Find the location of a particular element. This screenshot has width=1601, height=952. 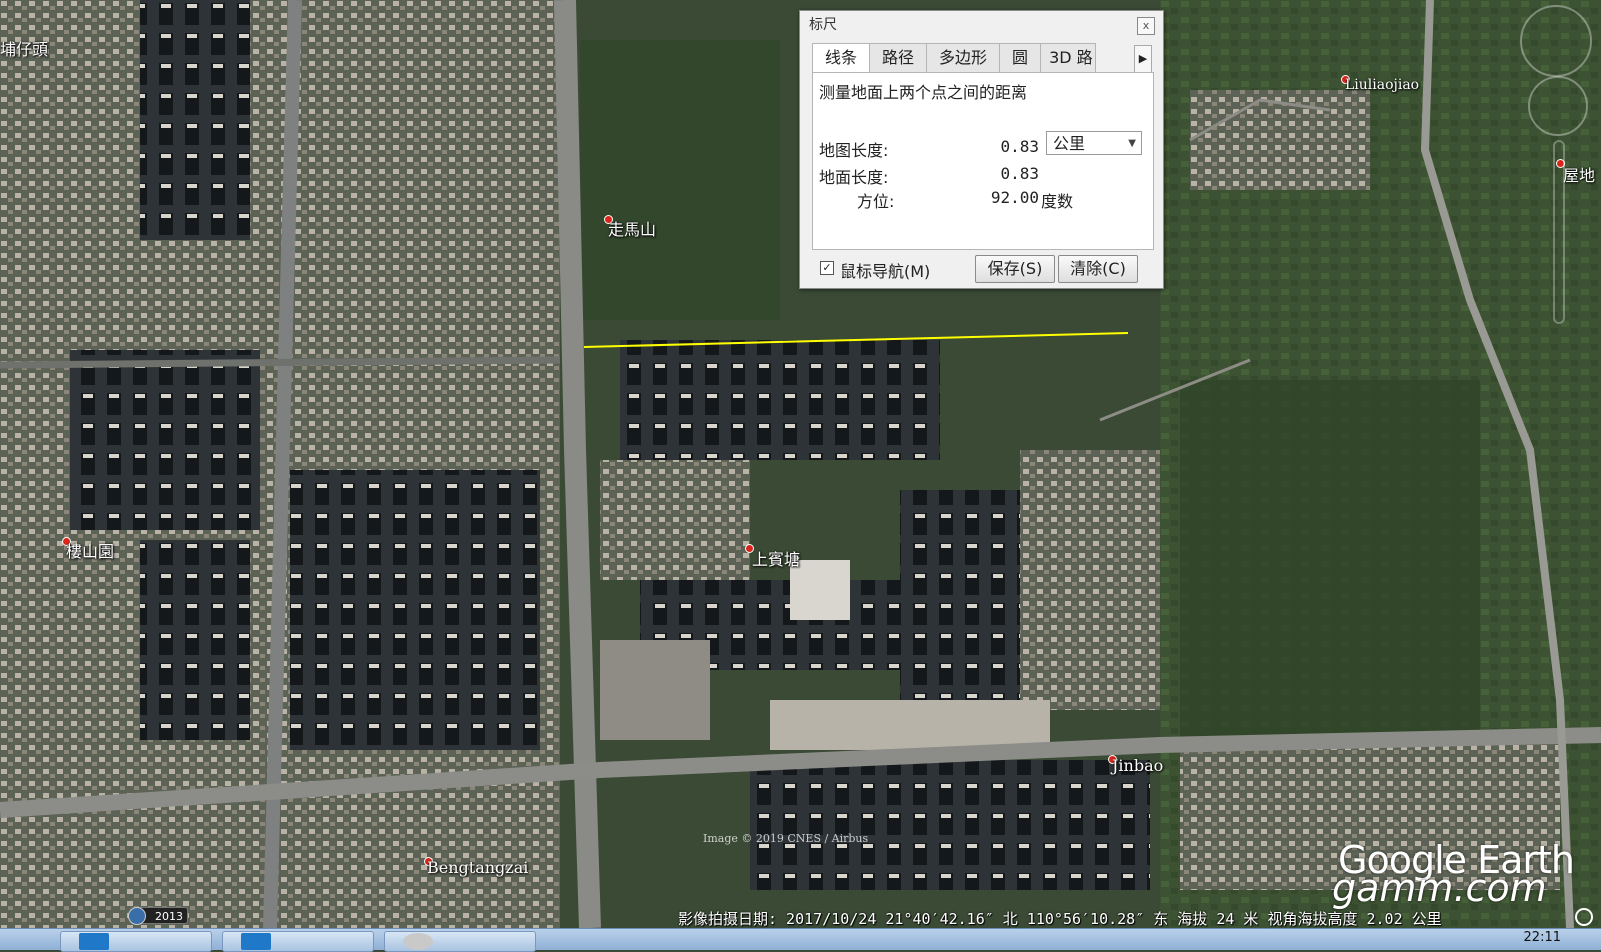

heading-label: 方位: is located at coordinates (876, 201).